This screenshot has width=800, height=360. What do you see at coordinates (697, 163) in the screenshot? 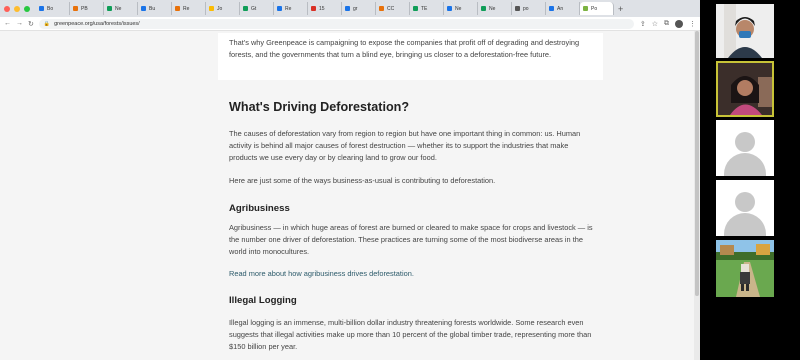
I see `scrollbar-thumb` at bounding box center [697, 163].